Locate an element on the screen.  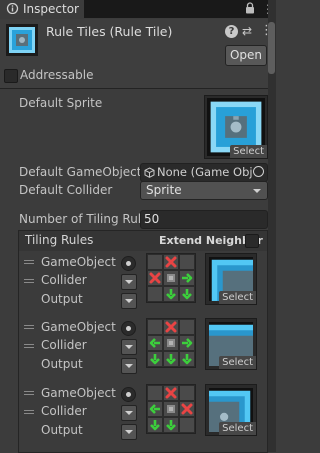
default-sprite-label: Default Sprite is located at coordinates (61, 103).